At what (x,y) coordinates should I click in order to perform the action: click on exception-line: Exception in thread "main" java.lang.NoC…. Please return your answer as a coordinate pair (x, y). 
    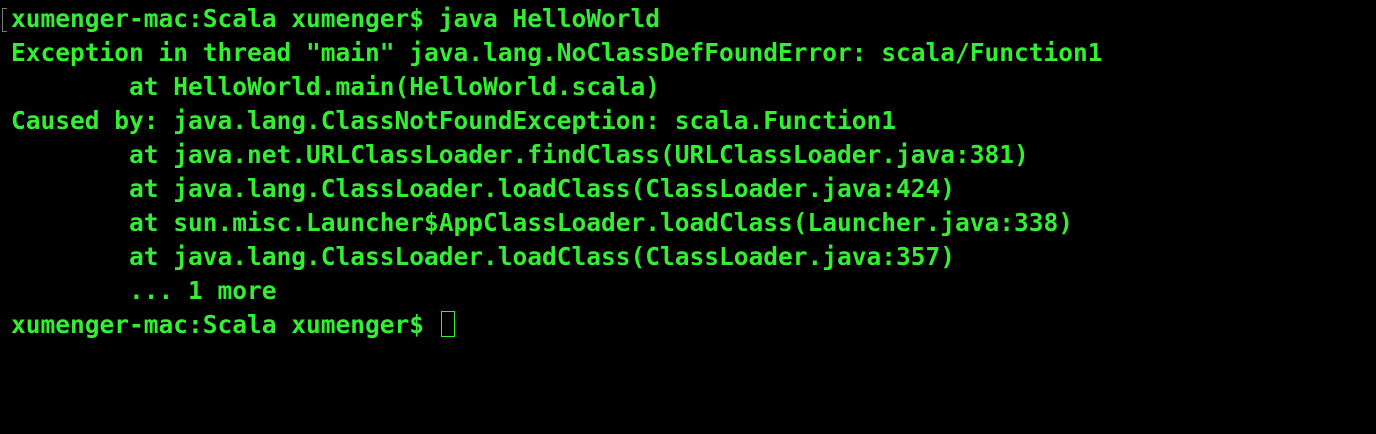
    Looking at the image, I should click on (557, 52).